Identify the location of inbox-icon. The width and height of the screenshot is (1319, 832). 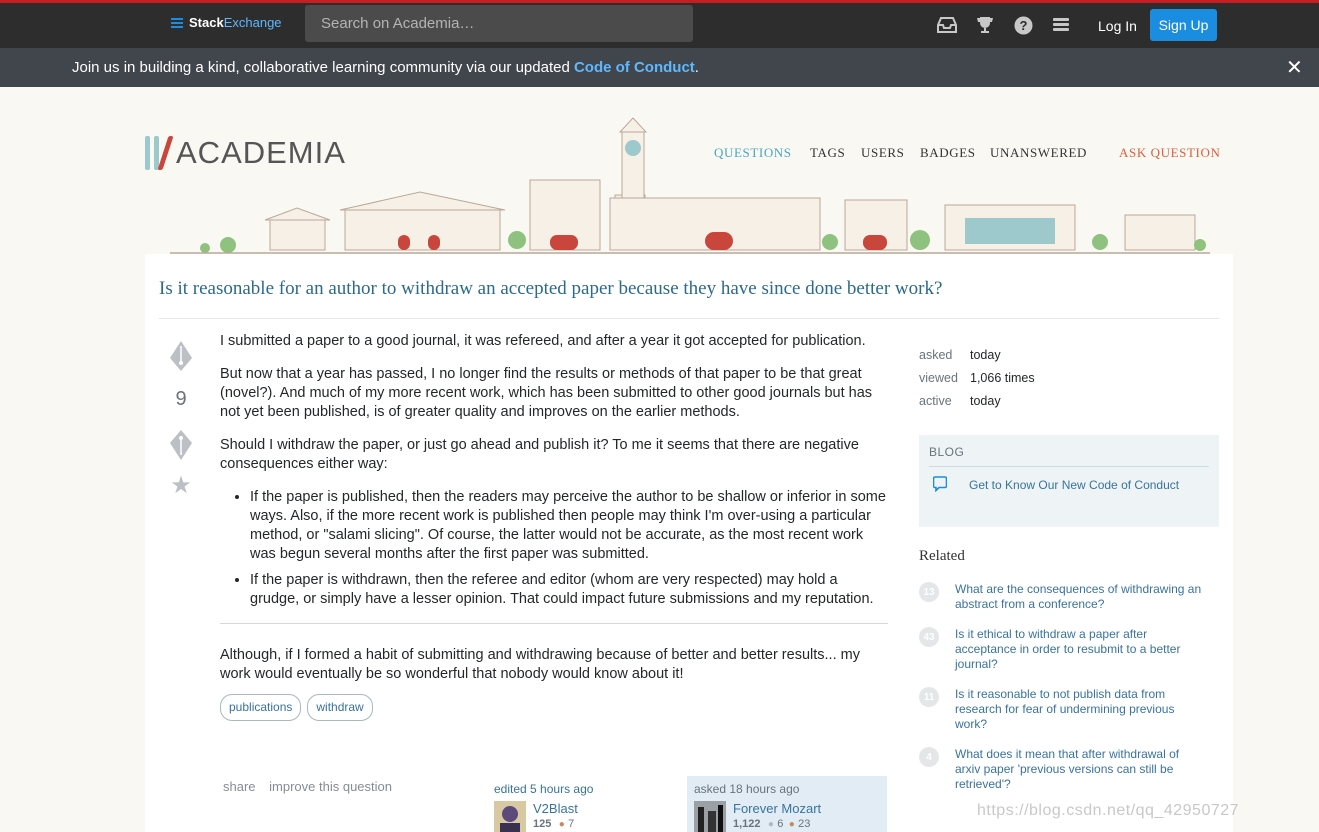
(947, 25).